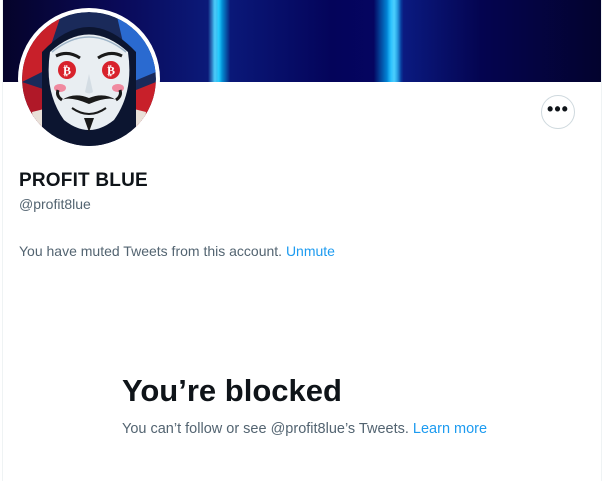  What do you see at coordinates (83, 180) in the screenshot?
I see `profile-name: PROFIT BLUE` at bounding box center [83, 180].